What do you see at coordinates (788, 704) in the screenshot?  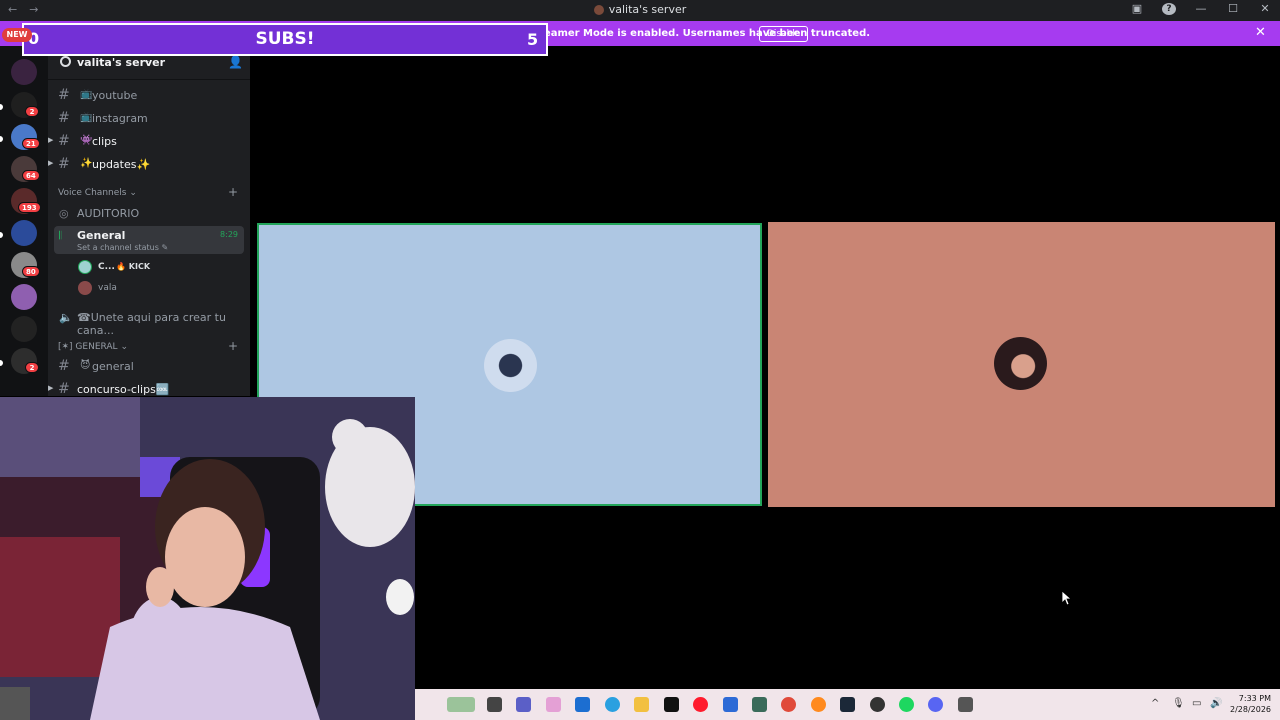 I see `chrome-icon` at bounding box center [788, 704].